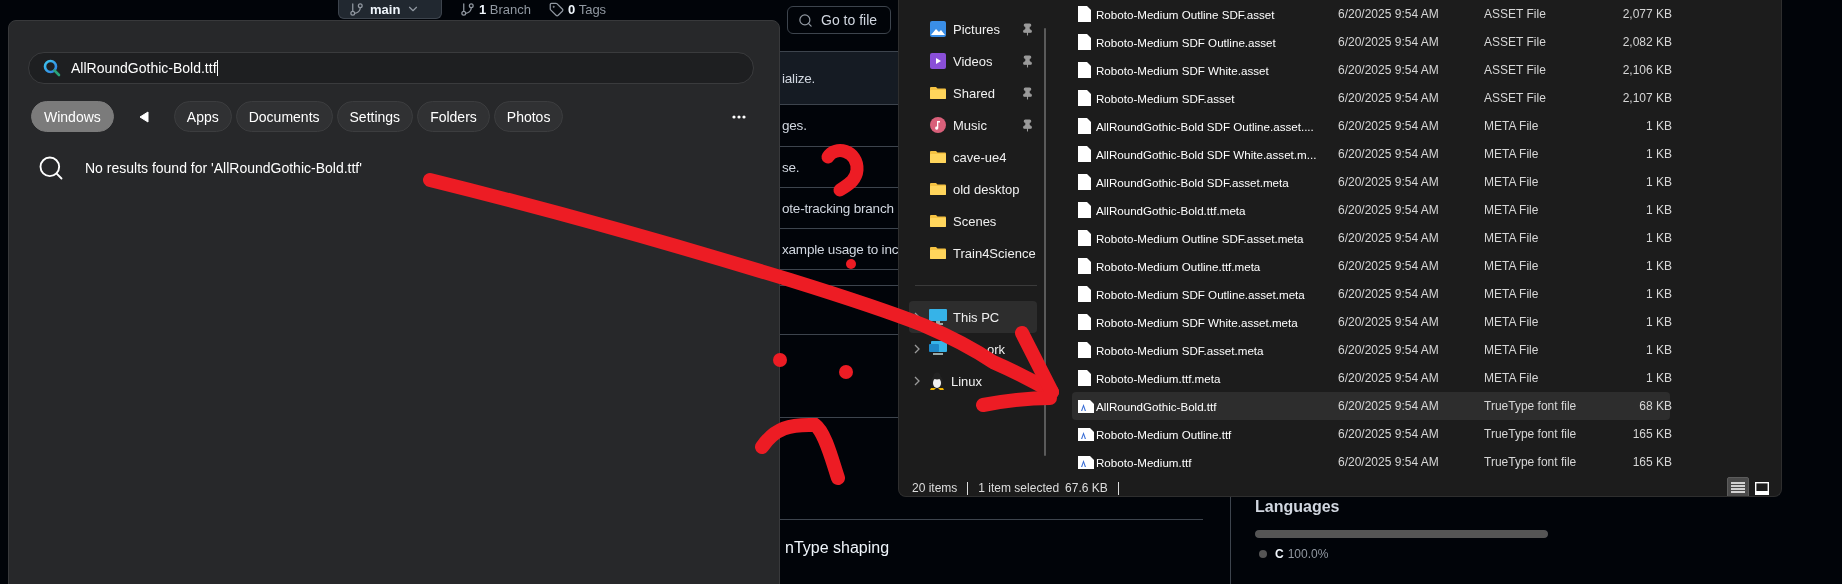 The height and width of the screenshot is (584, 1842). Describe the element at coordinates (974, 189) in the screenshot. I see `nav-item: old desktop` at that location.